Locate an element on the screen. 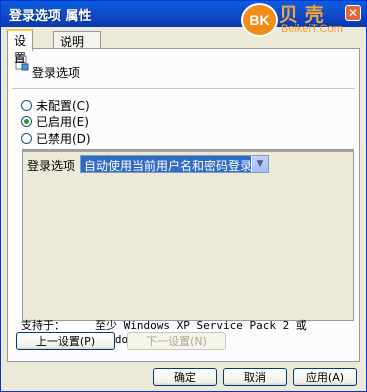 This screenshot has width=367, height=392. radio-disabled-circle is located at coordinates (26, 138).